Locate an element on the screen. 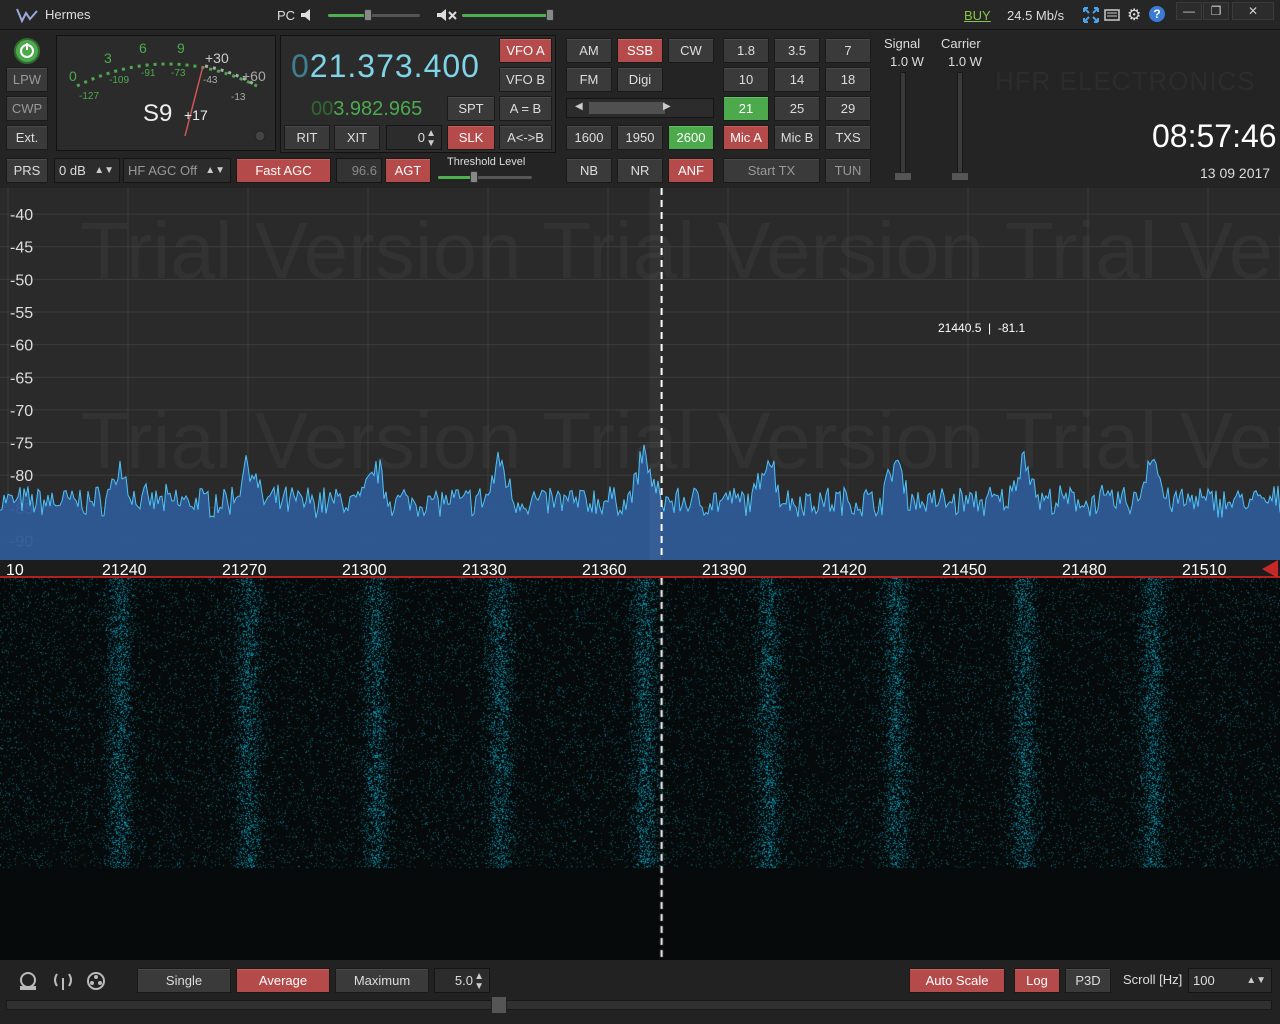 This screenshot has height=1024, width=1280. band-7-button: 7 is located at coordinates (848, 50).